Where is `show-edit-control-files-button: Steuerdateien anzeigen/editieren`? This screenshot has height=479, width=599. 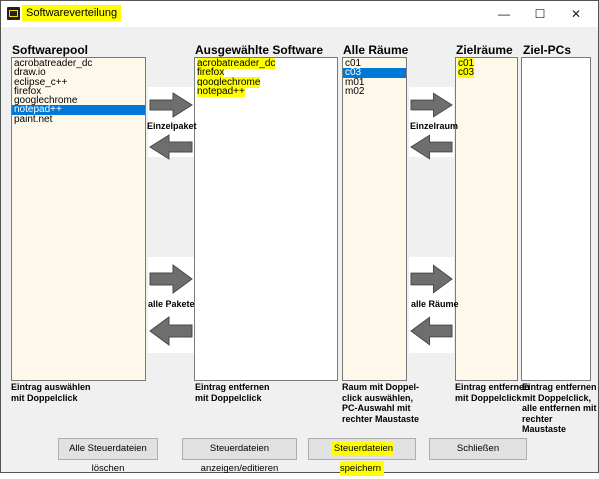
show-edit-control-files-button: Steuerdateien anzeigen/editieren is located at coordinates (239, 456).